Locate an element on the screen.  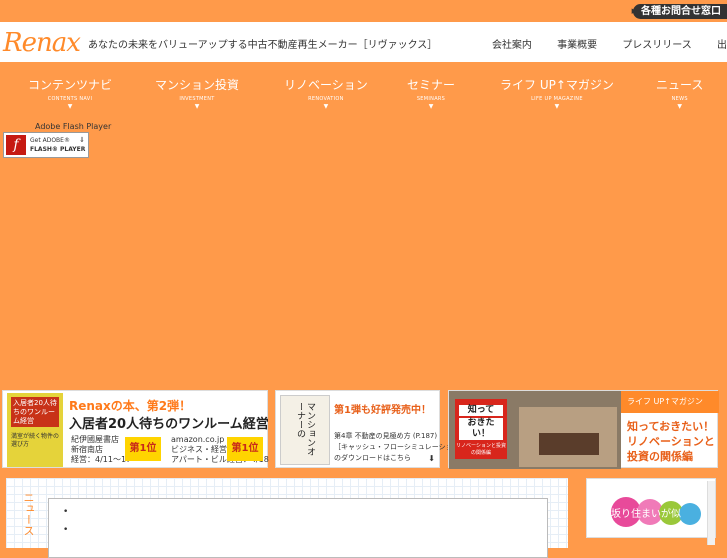
news-list is located at coordinates (298, 528).